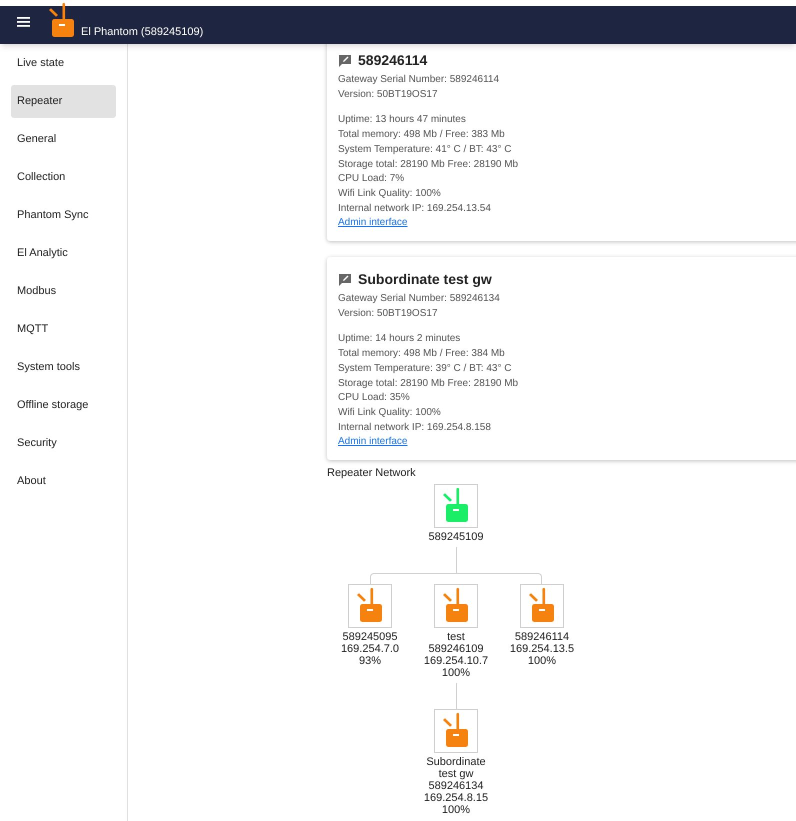  I want to click on sidebar-item: System tools, so click(63, 367).